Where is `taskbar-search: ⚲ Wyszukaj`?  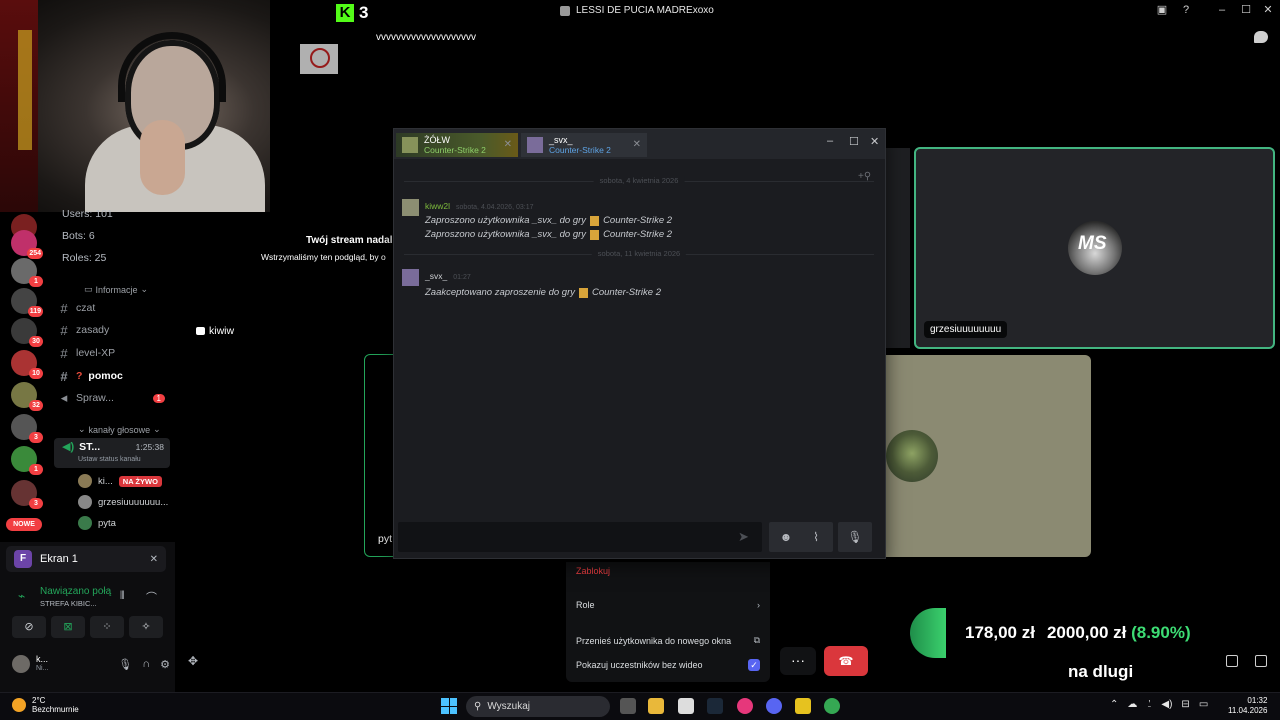 taskbar-search: ⚲ Wyszukaj is located at coordinates (538, 706).